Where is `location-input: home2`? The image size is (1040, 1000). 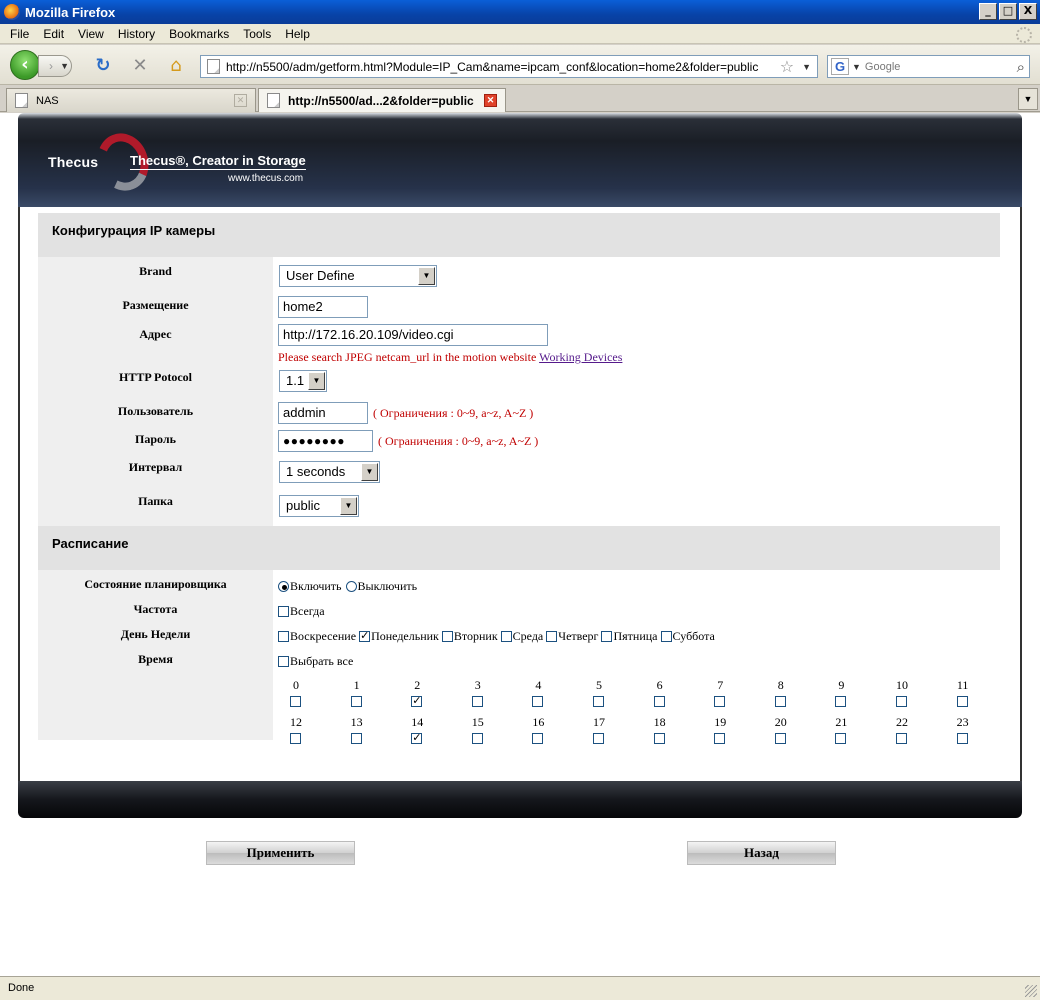
location-input: home2 is located at coordinates (323, 307).